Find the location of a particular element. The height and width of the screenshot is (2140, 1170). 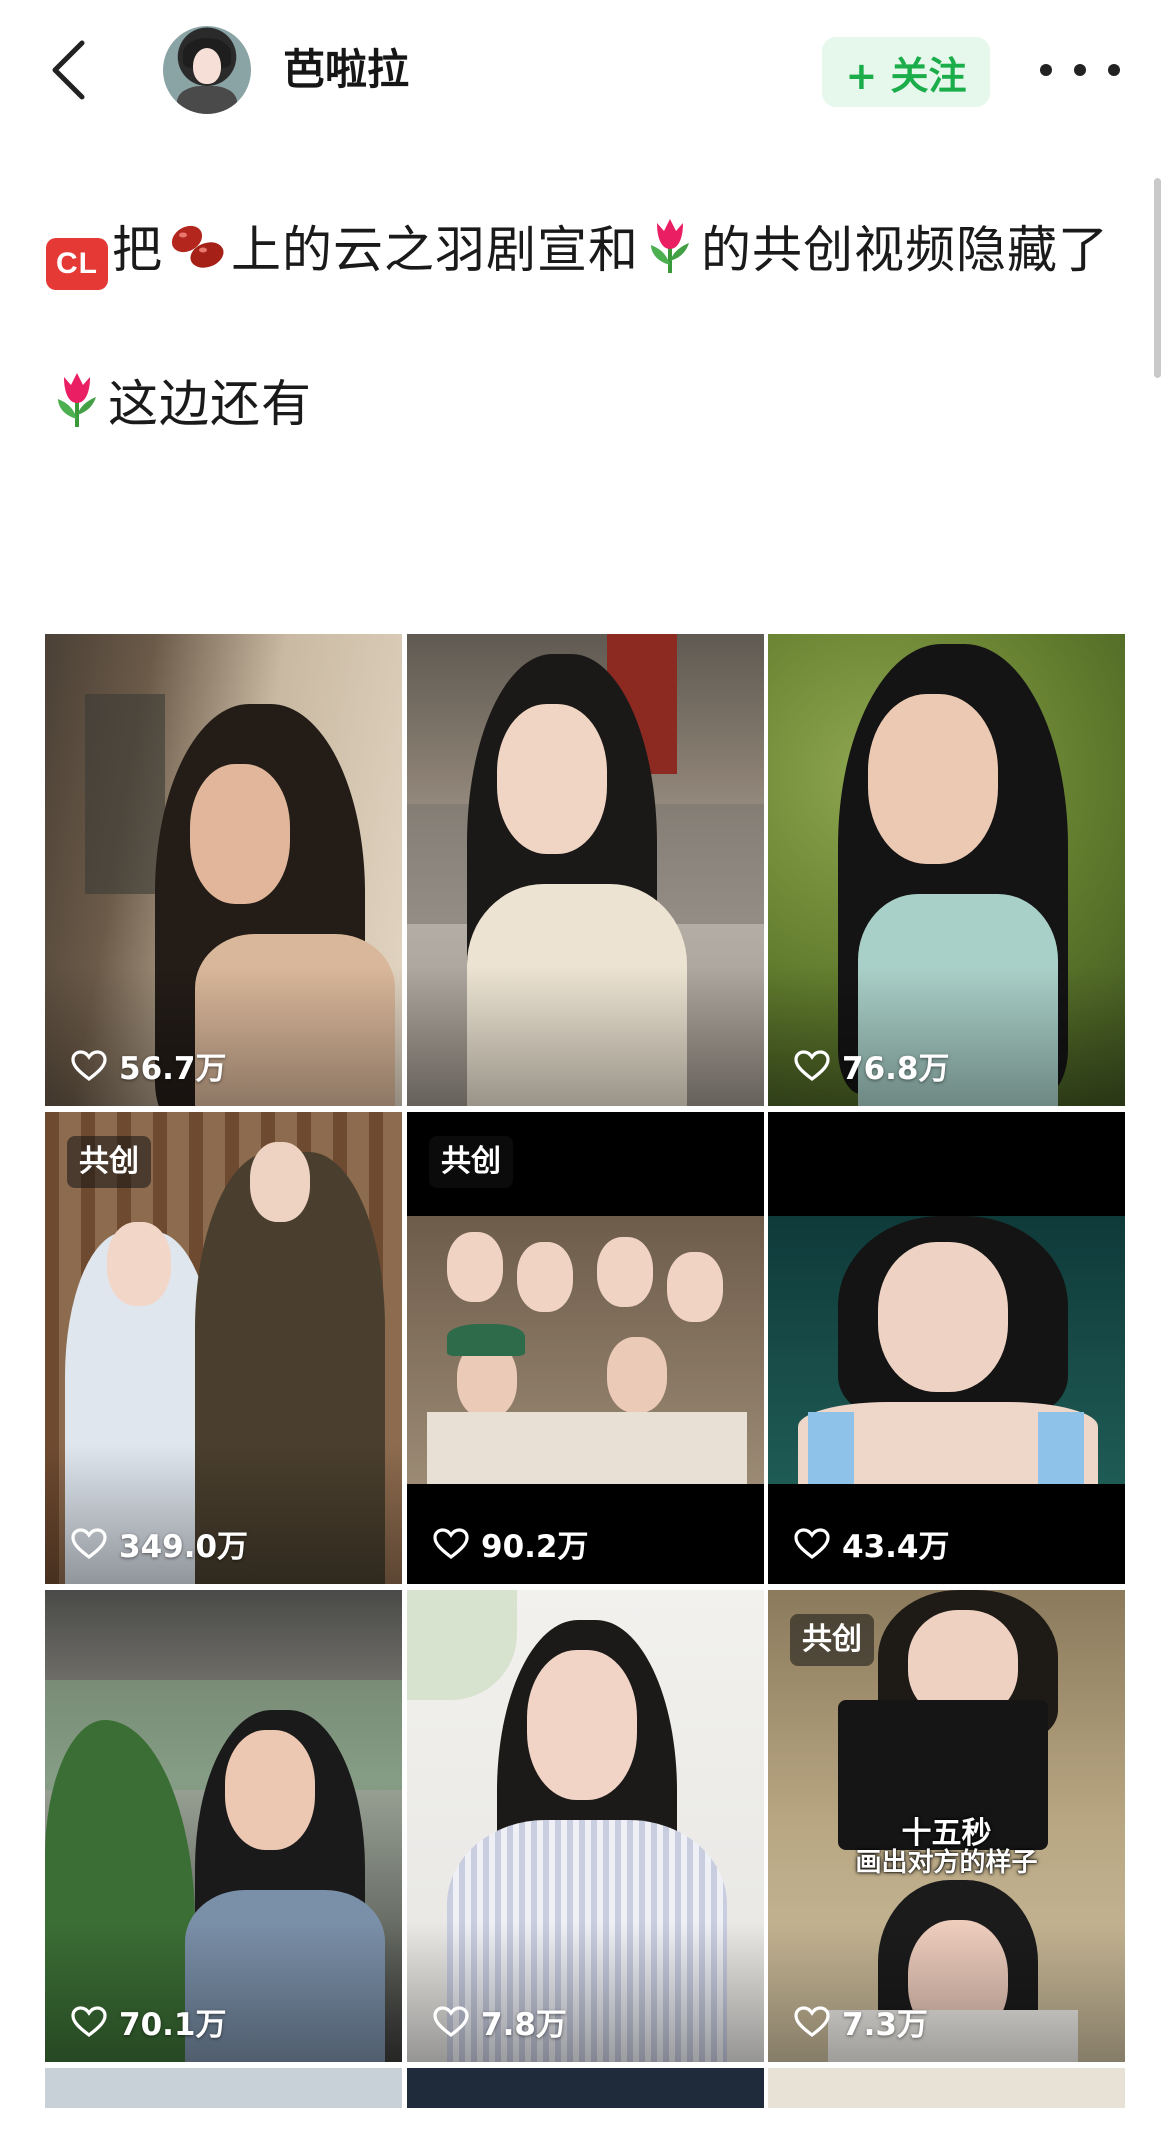

video-thumbnail is located at coordinates (946, 1348).